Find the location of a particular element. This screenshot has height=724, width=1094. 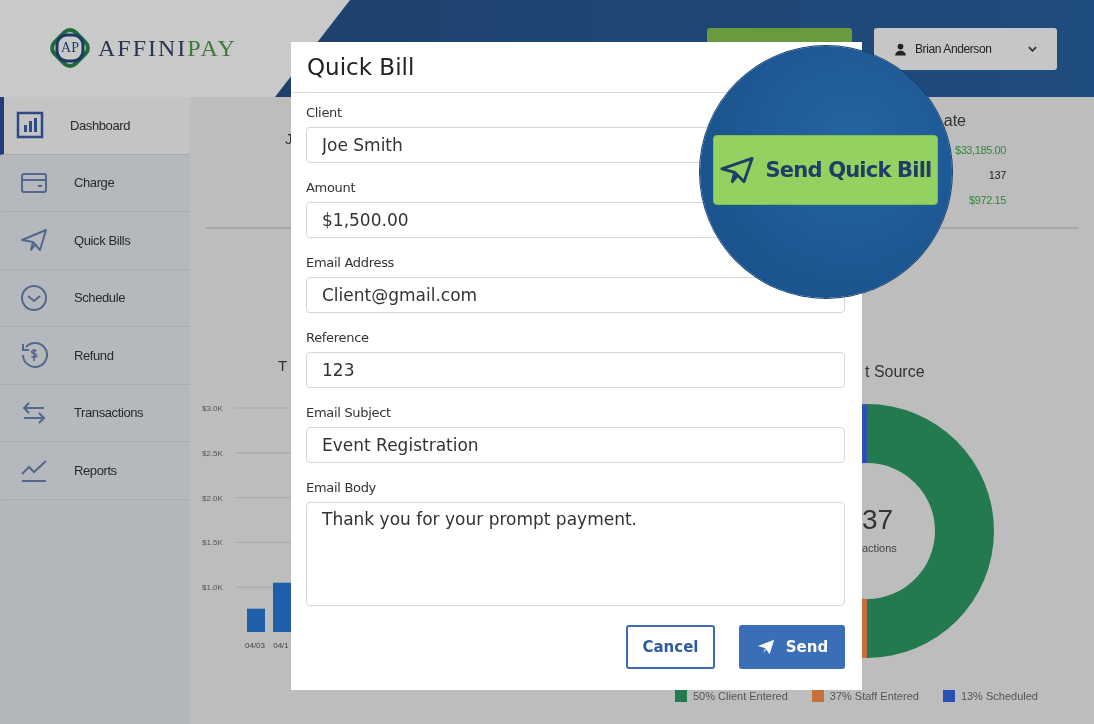

refund-icon is located at coordinates (34, 355).